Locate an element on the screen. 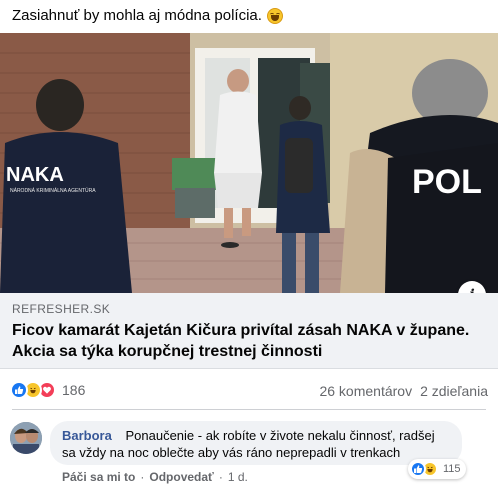 Image resolution: width=498 pixels, height=488 pixels. jacket-naka-text: NAKA is located at coordinates (35, 175).